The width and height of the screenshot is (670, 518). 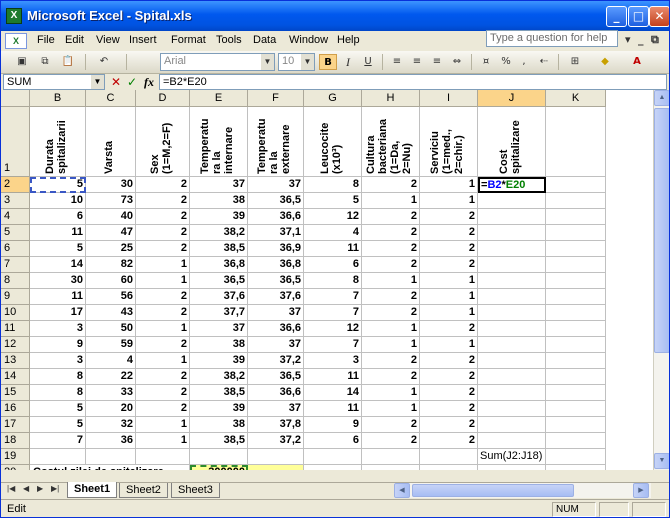 I want to click on prev-sheet-icon: ◀, so click(x=26, y=488).